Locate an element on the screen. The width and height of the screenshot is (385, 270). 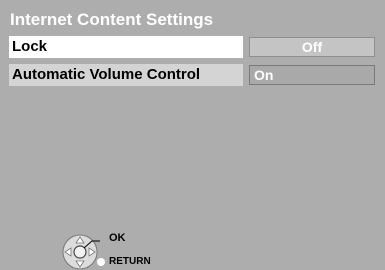
return-dot-icon is located at coordinates (101, 262).